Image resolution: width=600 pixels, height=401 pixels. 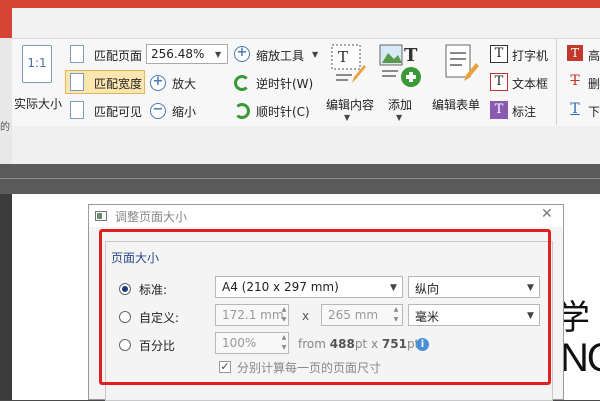 What do you see at coordinates (283, 111) in the screenshot?
I see `rotate-cw-button: 顺时针(C)` at bounding box center [283, 111].